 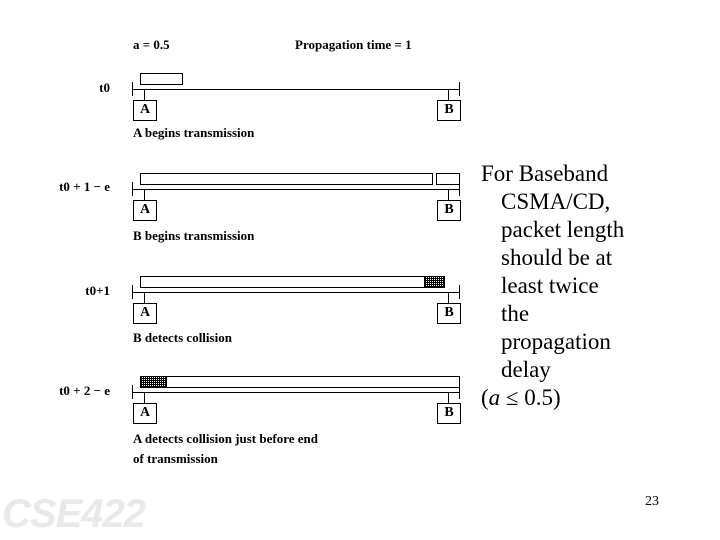 I want to click on explanation-line-9: (a ≤ 0.5), so click(x=597, y=398).